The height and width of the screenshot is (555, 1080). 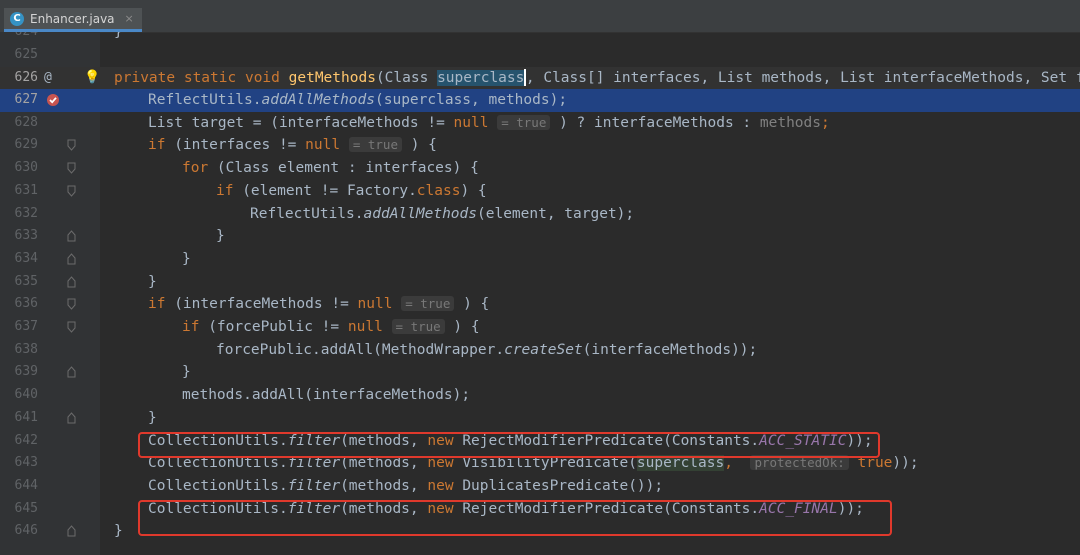 I want to click on annotation-box-acc-static, so click(x=509, y=445).